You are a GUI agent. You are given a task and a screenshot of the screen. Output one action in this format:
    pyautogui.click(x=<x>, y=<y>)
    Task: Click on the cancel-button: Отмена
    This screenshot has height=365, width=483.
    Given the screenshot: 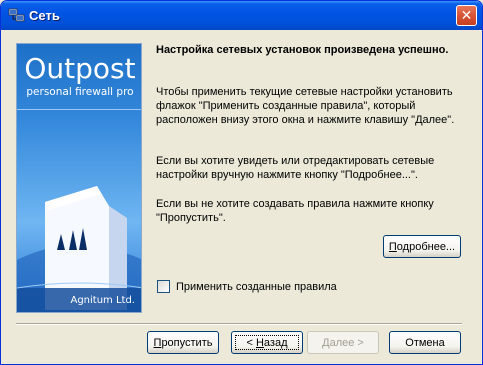 What is the action you would take?
    pyautogui.click(x=425, y=342)
    